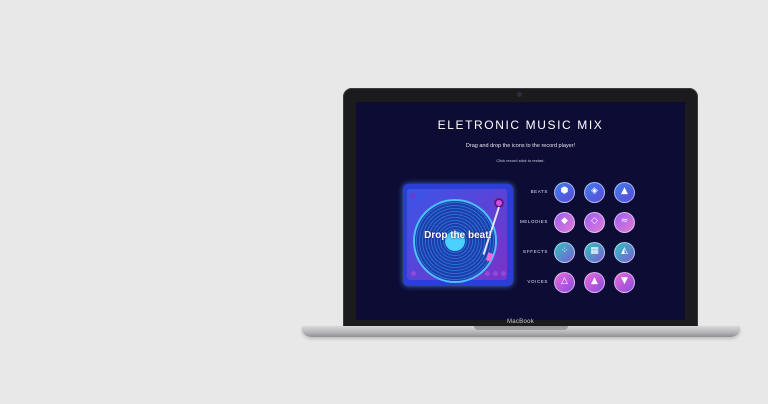 The height and width of the screenshot is (404, 768). Describe the element at coordinates (520, 160) in the screenshot. I see `hint-text: Click record stick to restart.` at that location.